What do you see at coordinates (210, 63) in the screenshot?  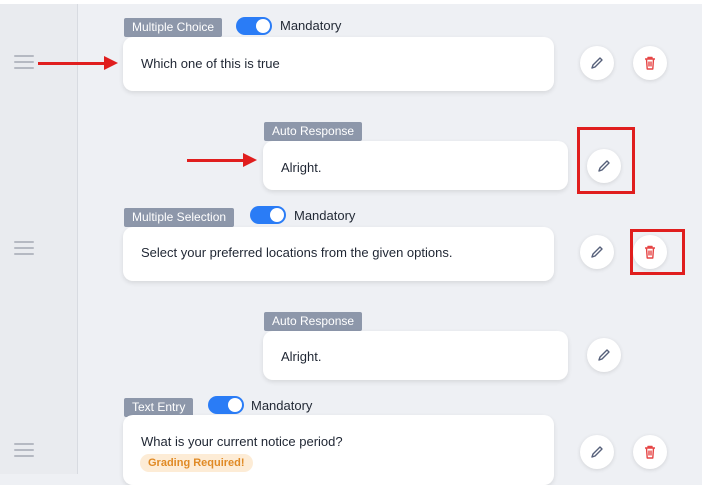 I see `question-text: Which one of this is true` at bounding box center [210, 63].